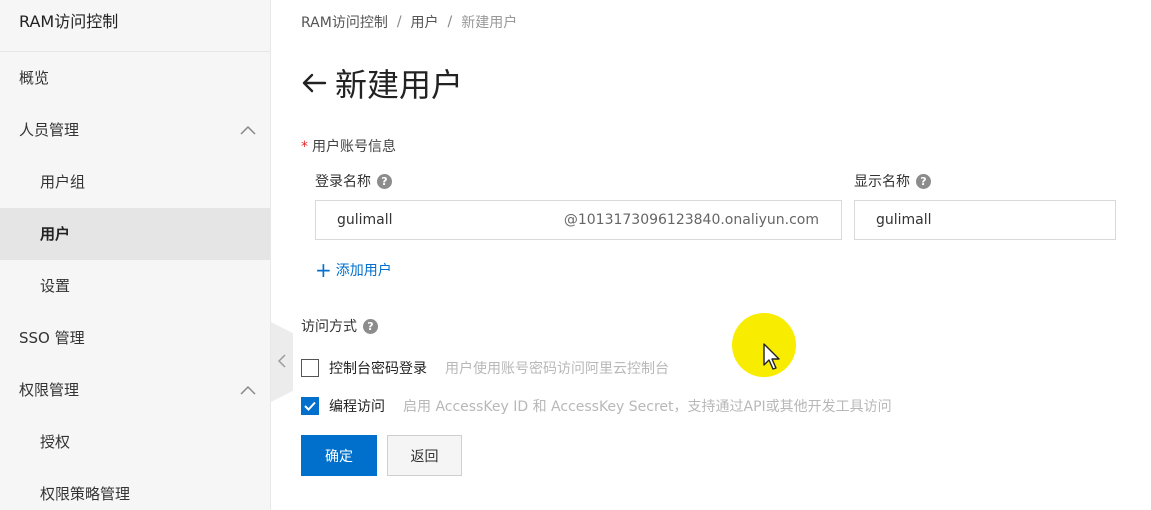 This screenshot has height=510, width=1151. Describe the element at coordinates (363, 271) in the screenshot. I see `add-user-label: 添加用户` at that location.